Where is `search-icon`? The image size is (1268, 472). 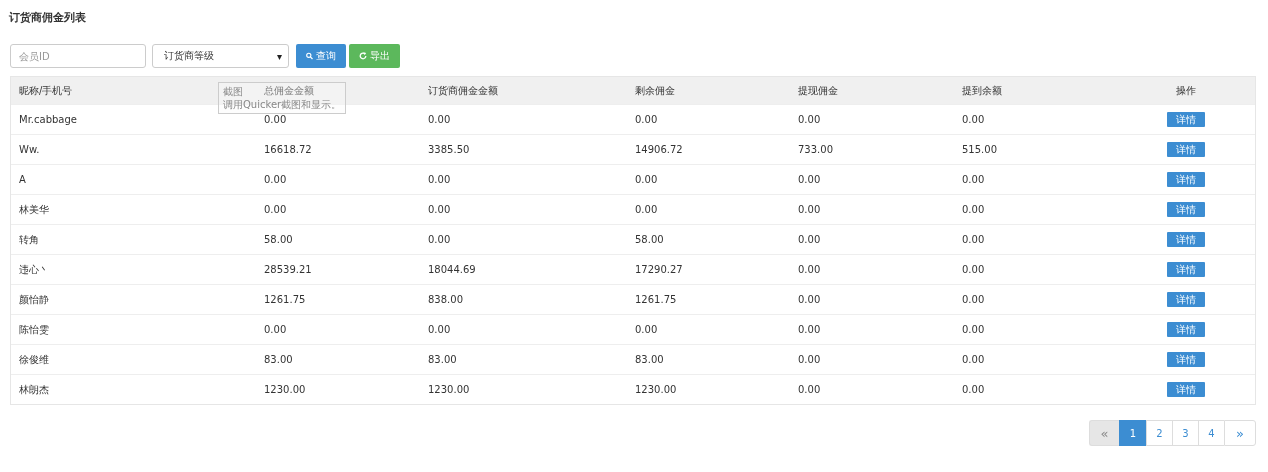
search-icon is located at coordinates (309, 56).